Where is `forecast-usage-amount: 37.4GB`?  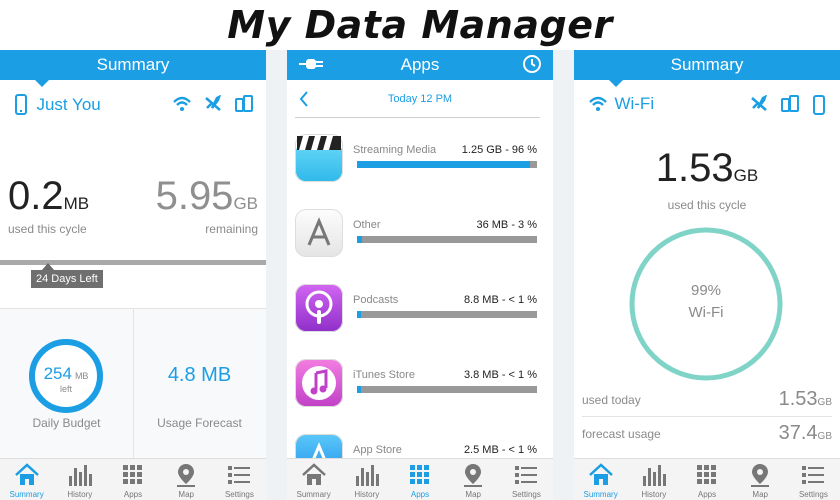 forecast-usage-amount: 37.4GB is located at coordinates (805, 433).